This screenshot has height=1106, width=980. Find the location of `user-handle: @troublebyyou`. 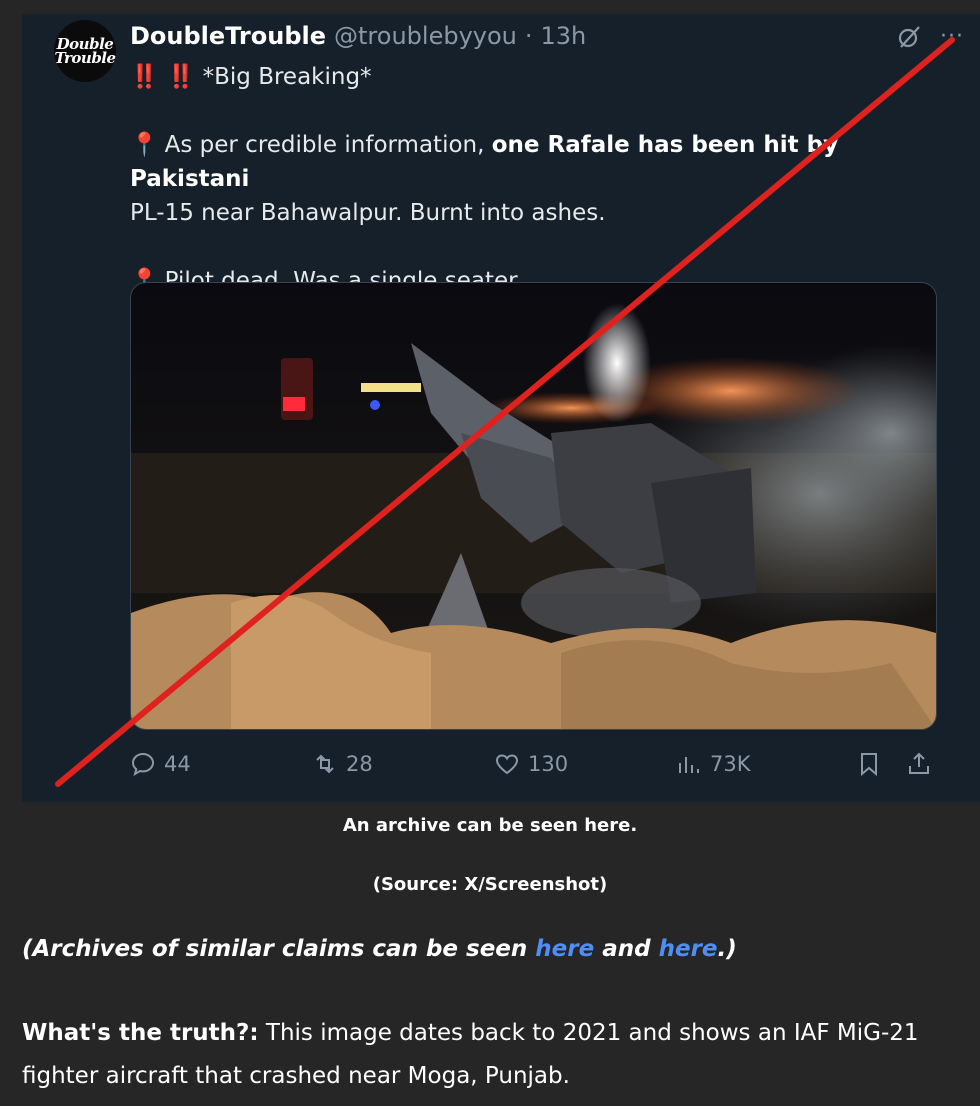

user-handle: @troublebyyou is located at coordinates (425, 36).